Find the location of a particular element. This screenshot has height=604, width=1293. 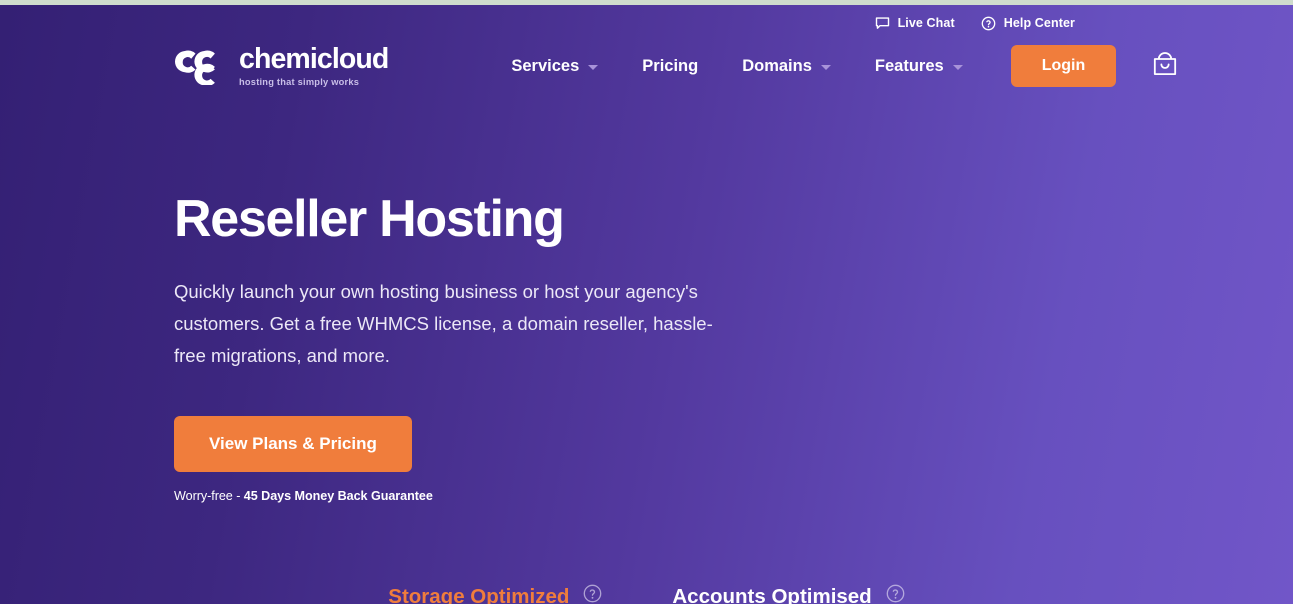

nav-label-pricing: Pricing is located at coordinates (670, 65).